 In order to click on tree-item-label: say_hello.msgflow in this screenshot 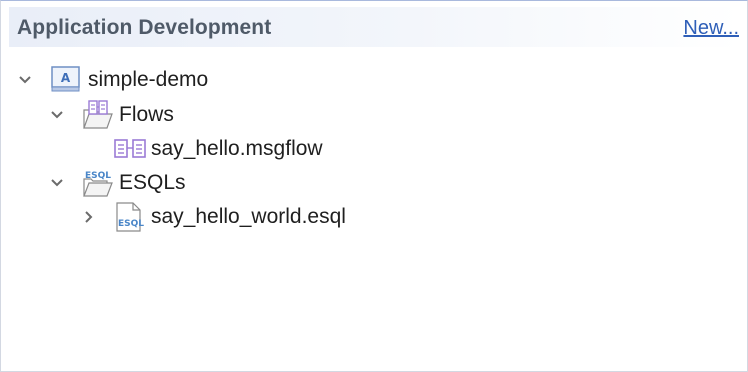, I will do `click(237, 148)`.